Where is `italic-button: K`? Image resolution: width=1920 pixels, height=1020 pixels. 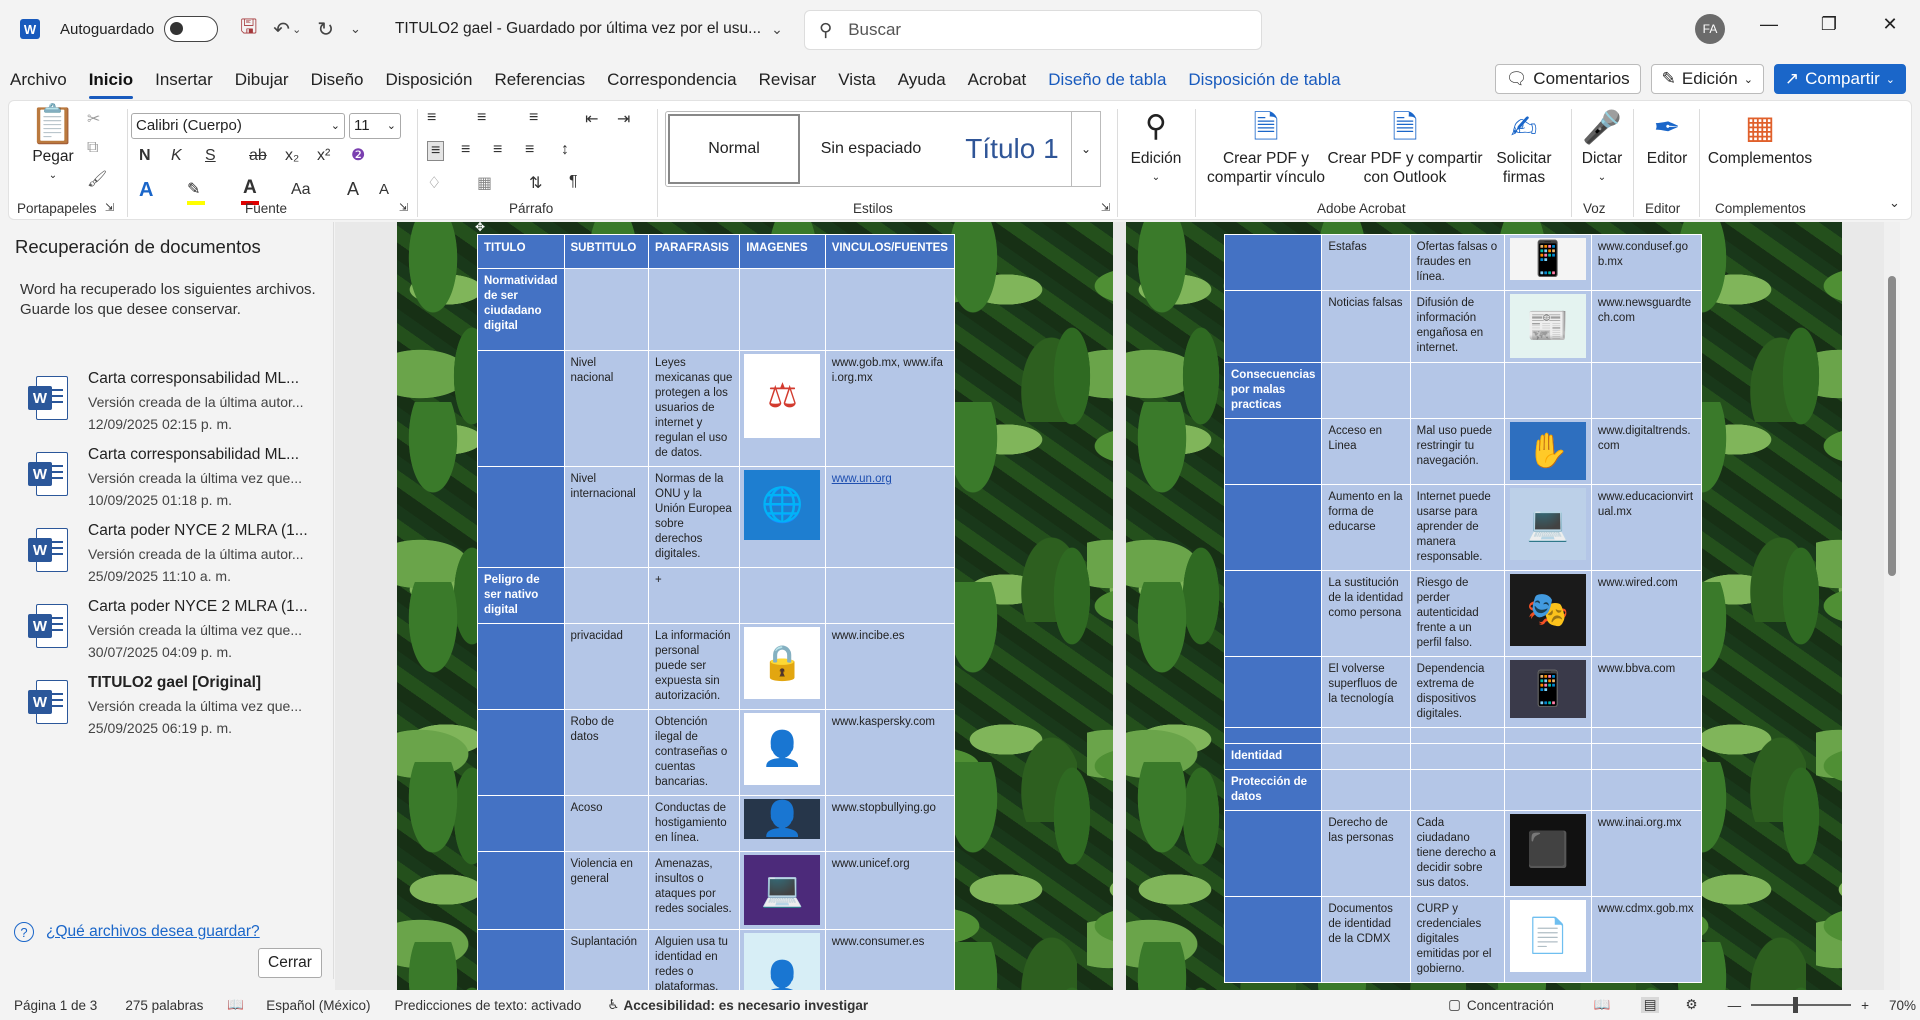
italic-button: K is located at coordinates (176, 156).